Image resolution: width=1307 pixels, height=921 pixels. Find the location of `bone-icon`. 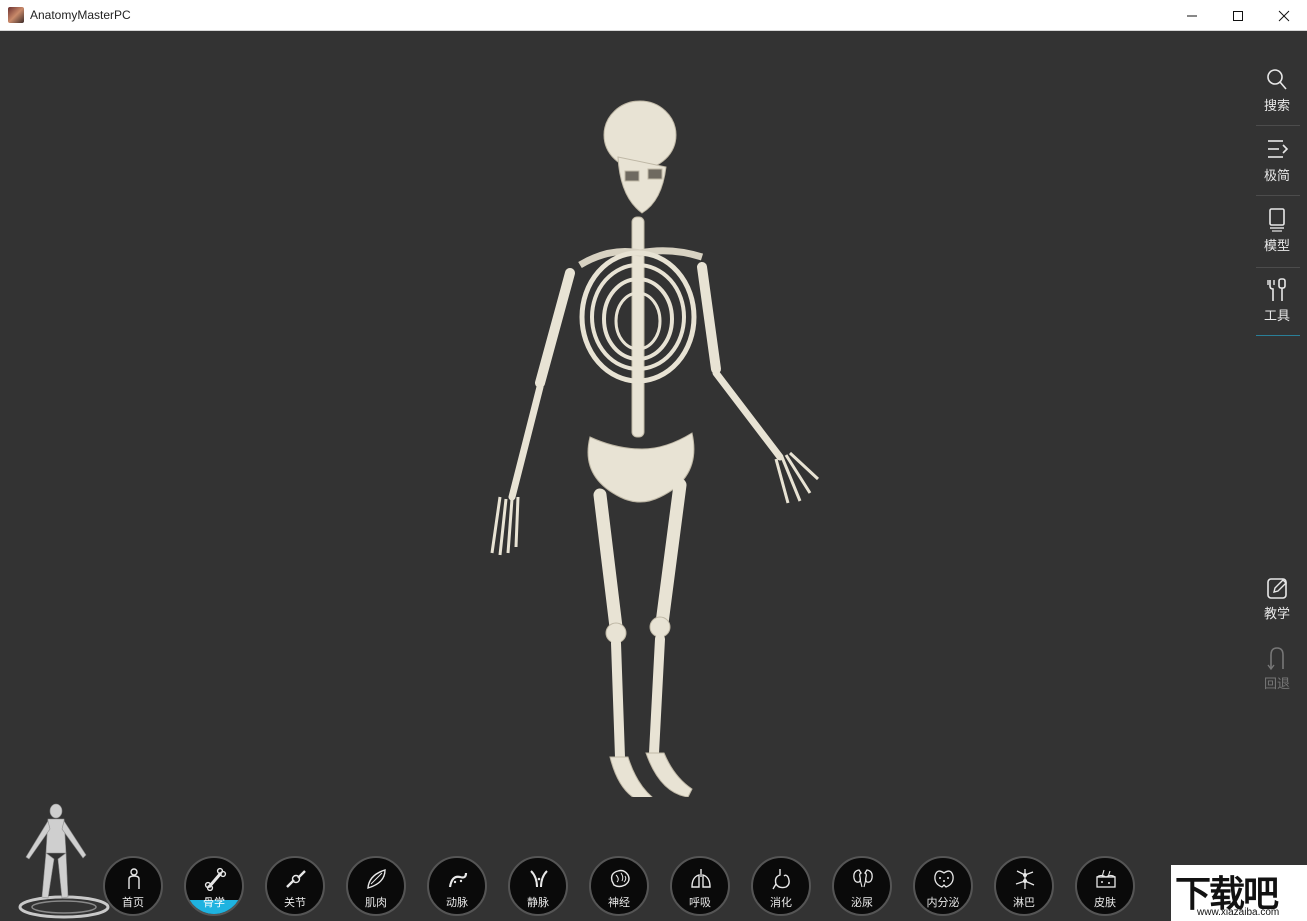

bone-icon is located at coordinates (215, 879).